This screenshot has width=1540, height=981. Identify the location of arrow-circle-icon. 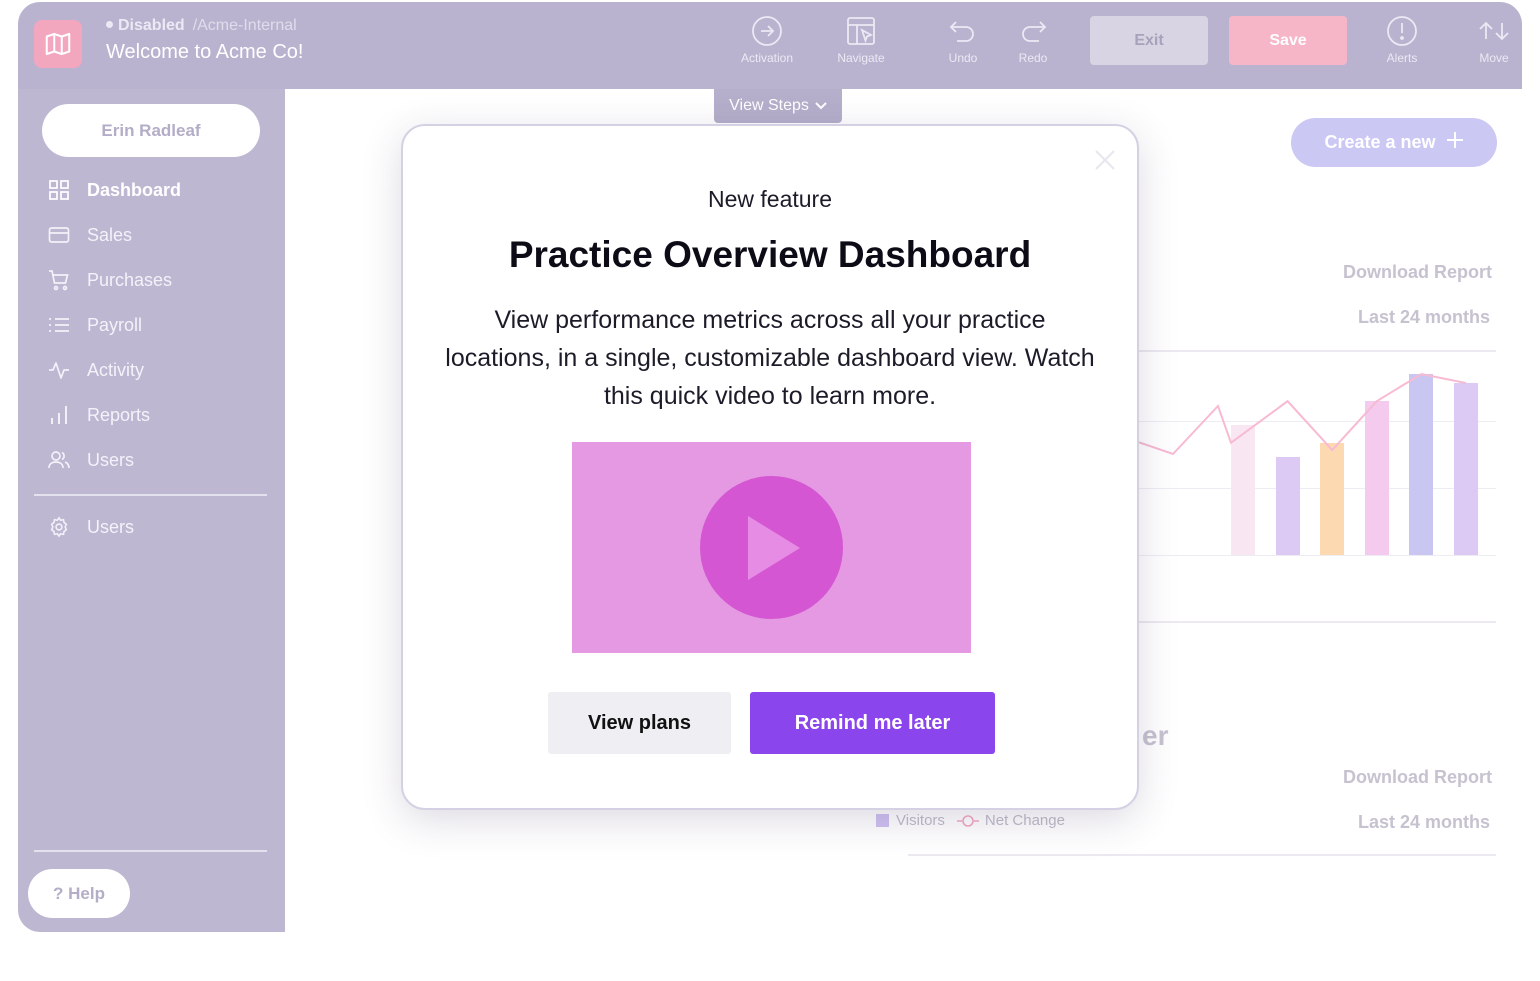
(767, 31).